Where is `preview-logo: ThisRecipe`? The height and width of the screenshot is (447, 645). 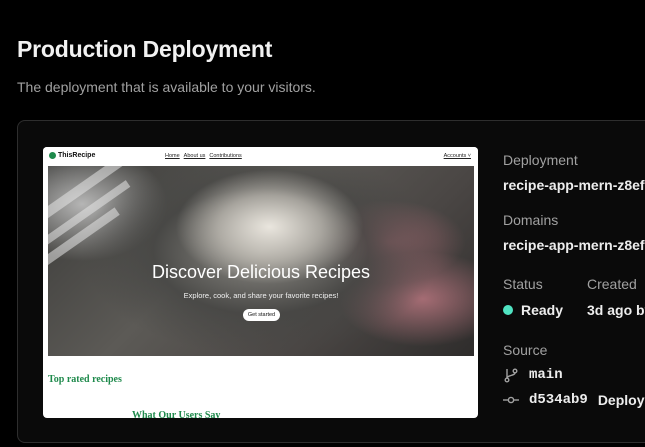 preview-logo: ThisRecipe is located at coordinates (72, 155).